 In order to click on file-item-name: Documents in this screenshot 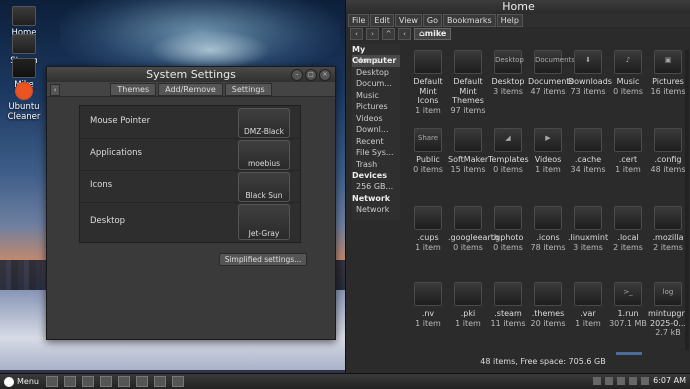, I will do `click(551, 81)`.